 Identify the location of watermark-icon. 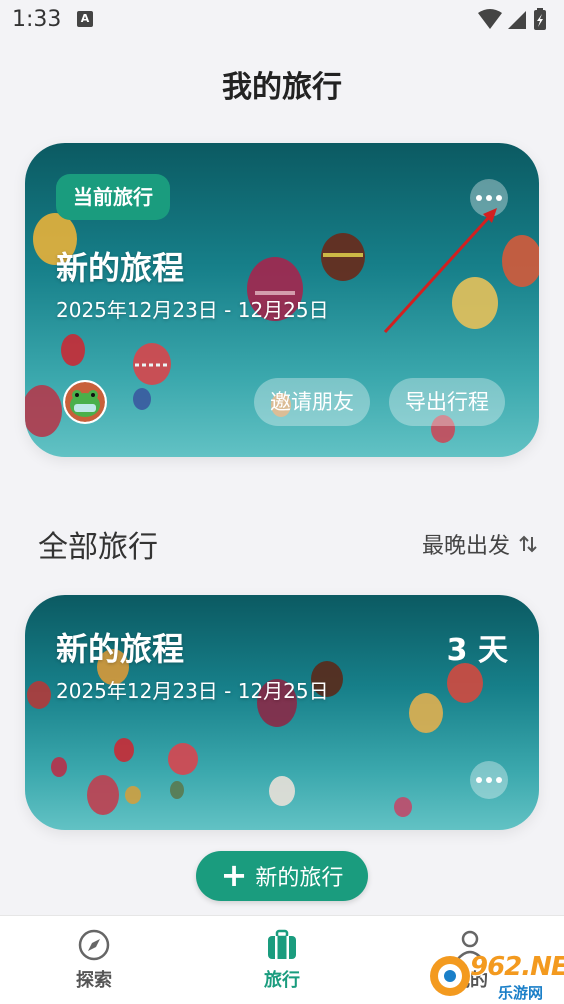
(450, 976).